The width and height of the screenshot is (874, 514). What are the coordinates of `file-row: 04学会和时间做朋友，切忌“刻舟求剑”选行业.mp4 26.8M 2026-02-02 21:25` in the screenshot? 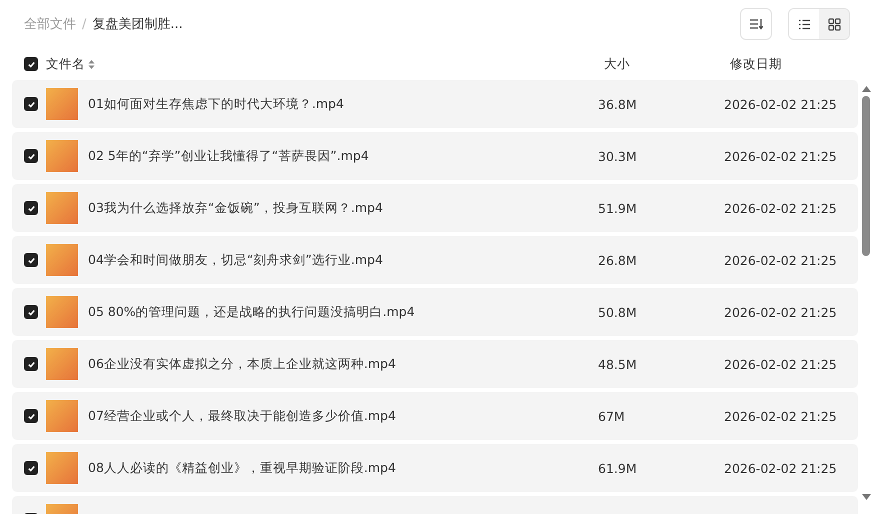 It's located at (435, 260).